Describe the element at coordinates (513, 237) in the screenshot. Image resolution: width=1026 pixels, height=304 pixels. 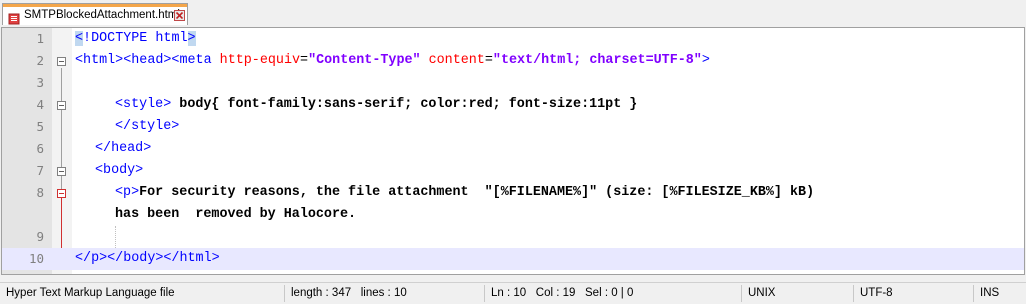
I see `code-line-9: 9` at that location.